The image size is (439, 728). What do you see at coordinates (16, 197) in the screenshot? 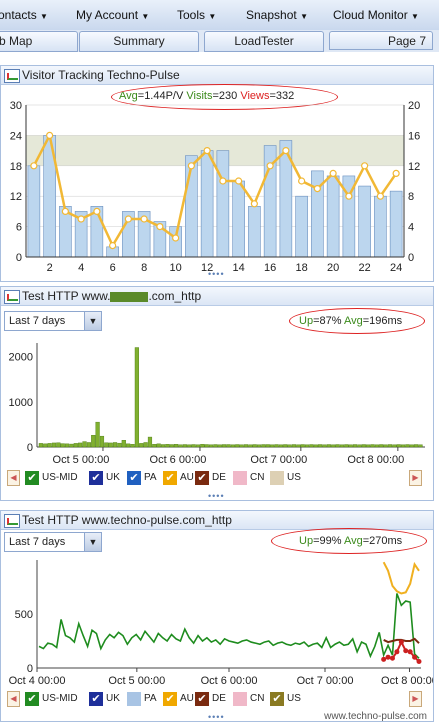
I see `y-tick-label-left: 12` at bounding box center [16, 197].